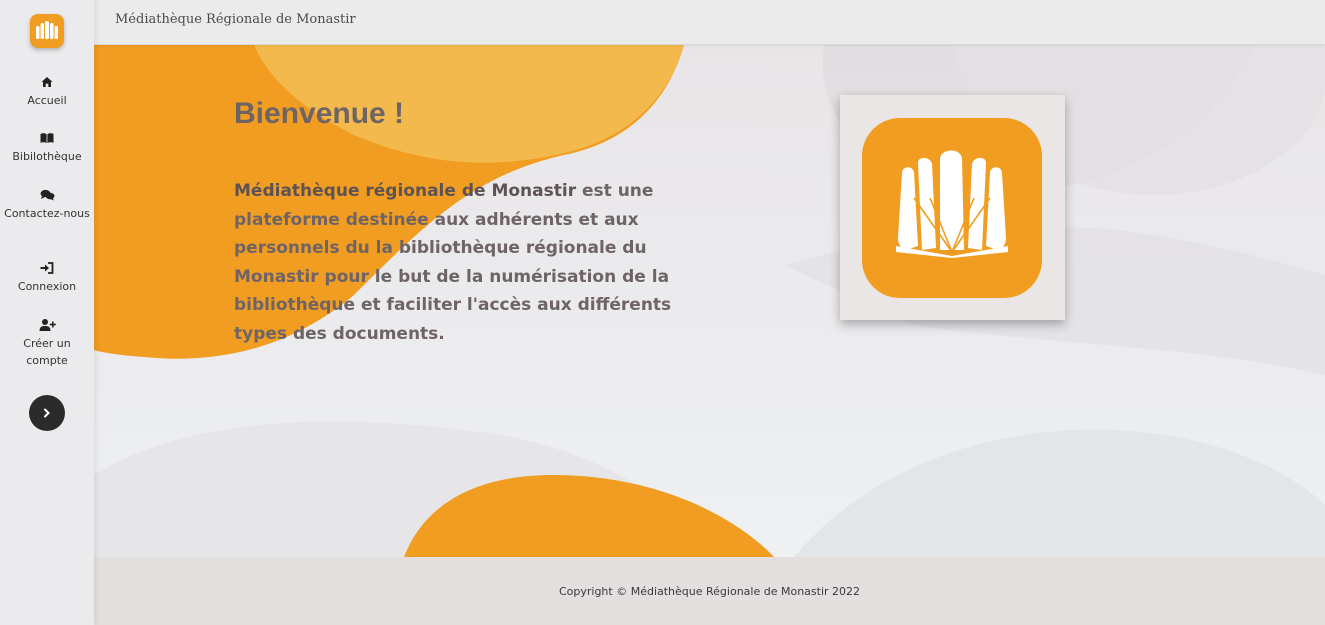 This screenshot has height=625, width=1325. What do you see at coordinates (47, 138) in the screenshot?
I see `book-icon` at bounding box center [47, 138].